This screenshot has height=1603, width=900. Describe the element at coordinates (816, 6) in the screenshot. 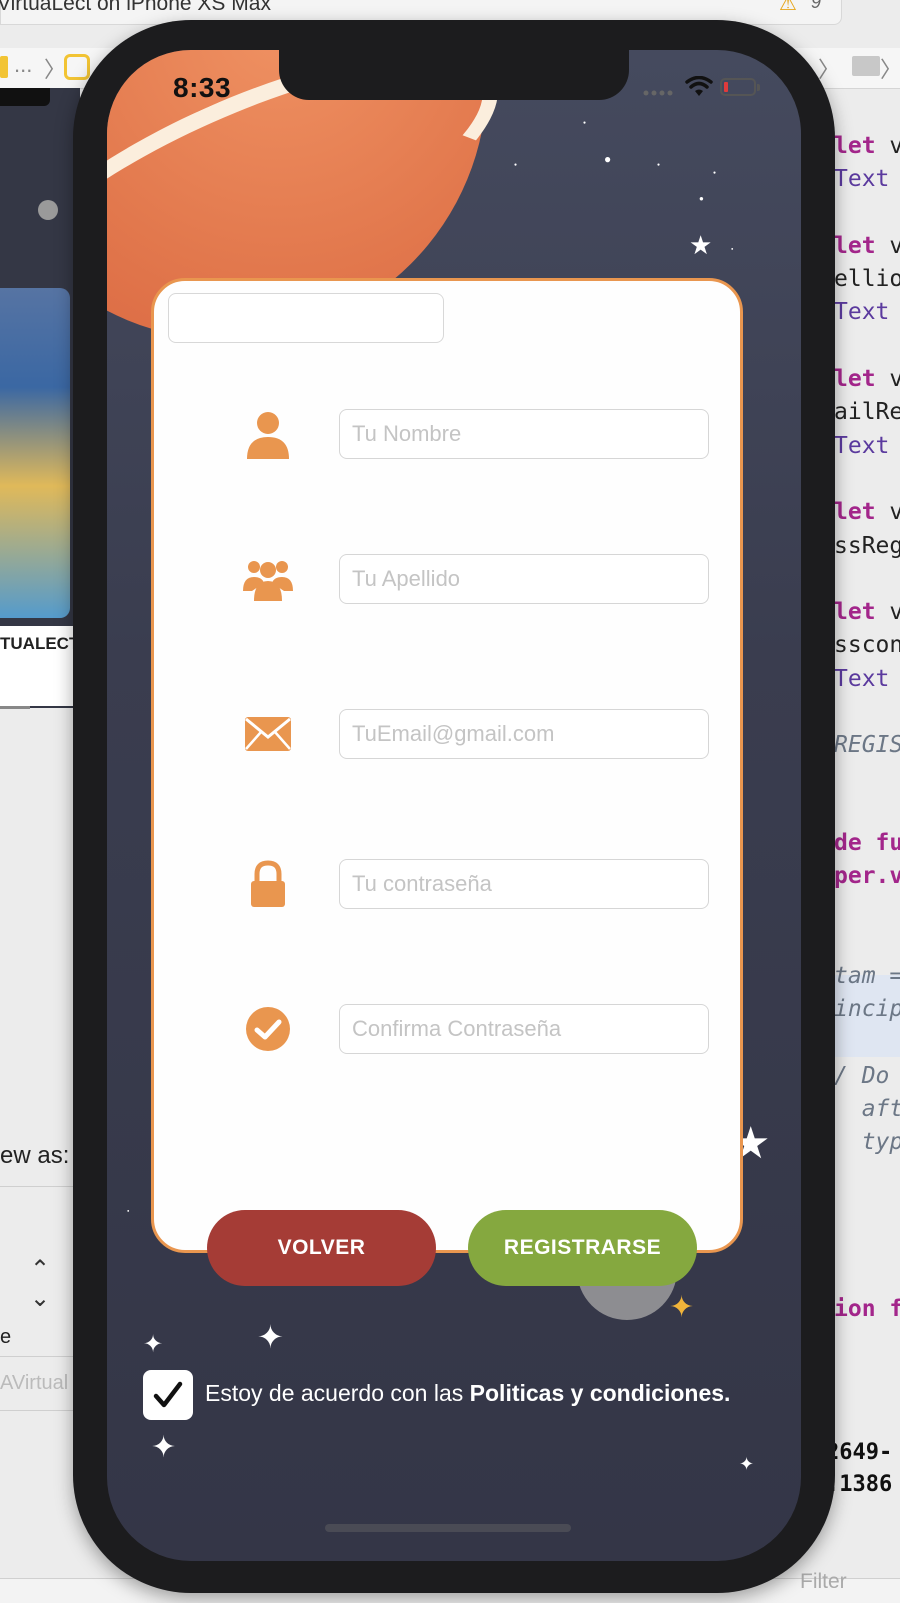

I see `warning-count: 9` at that location.